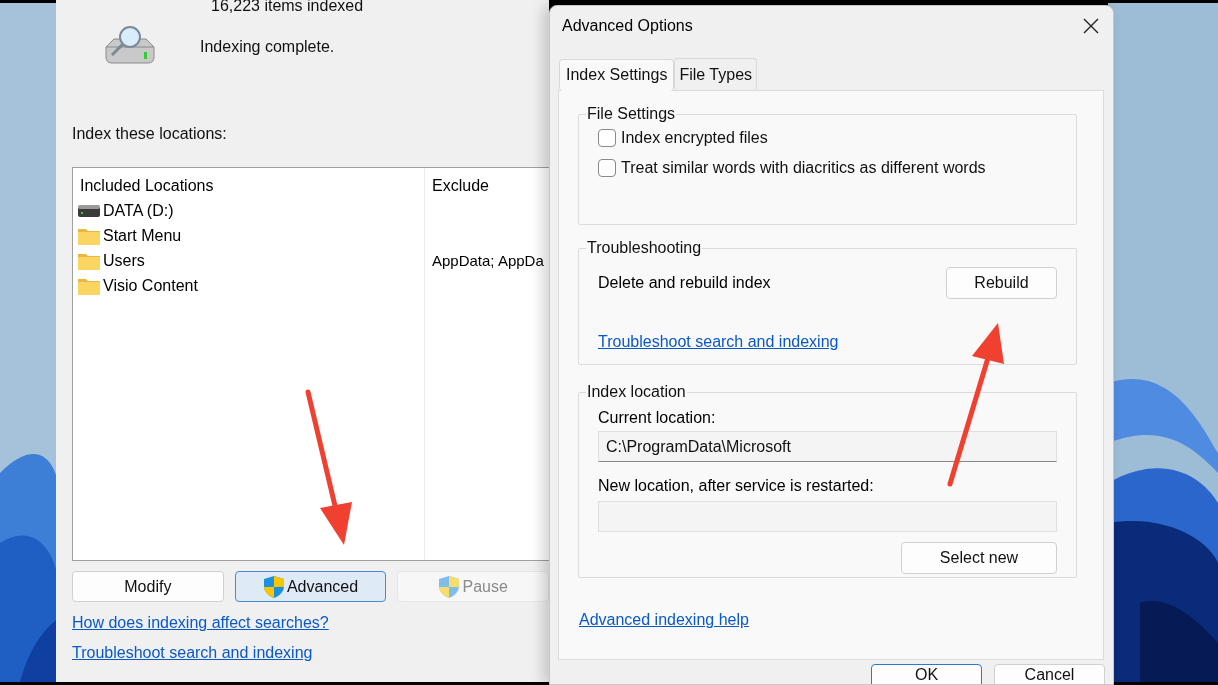  Describe the element at coordinates (310, 586) in the screenshot. I see `action-button: Advanced` at that location.